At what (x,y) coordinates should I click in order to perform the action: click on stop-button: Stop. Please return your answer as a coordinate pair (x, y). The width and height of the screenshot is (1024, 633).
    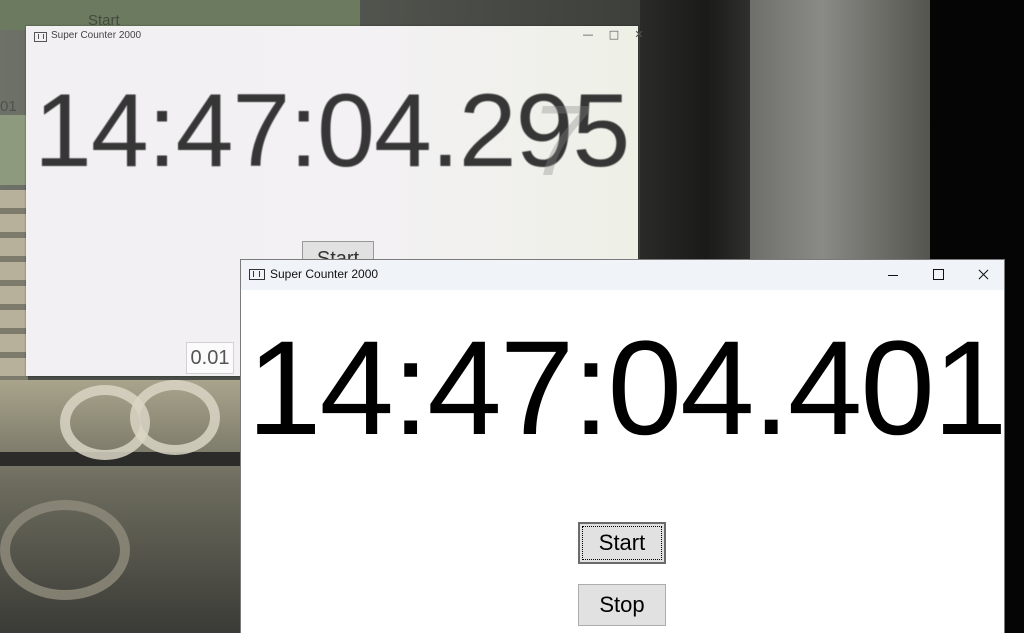
    Looking at the image, I should click on (622, 605).